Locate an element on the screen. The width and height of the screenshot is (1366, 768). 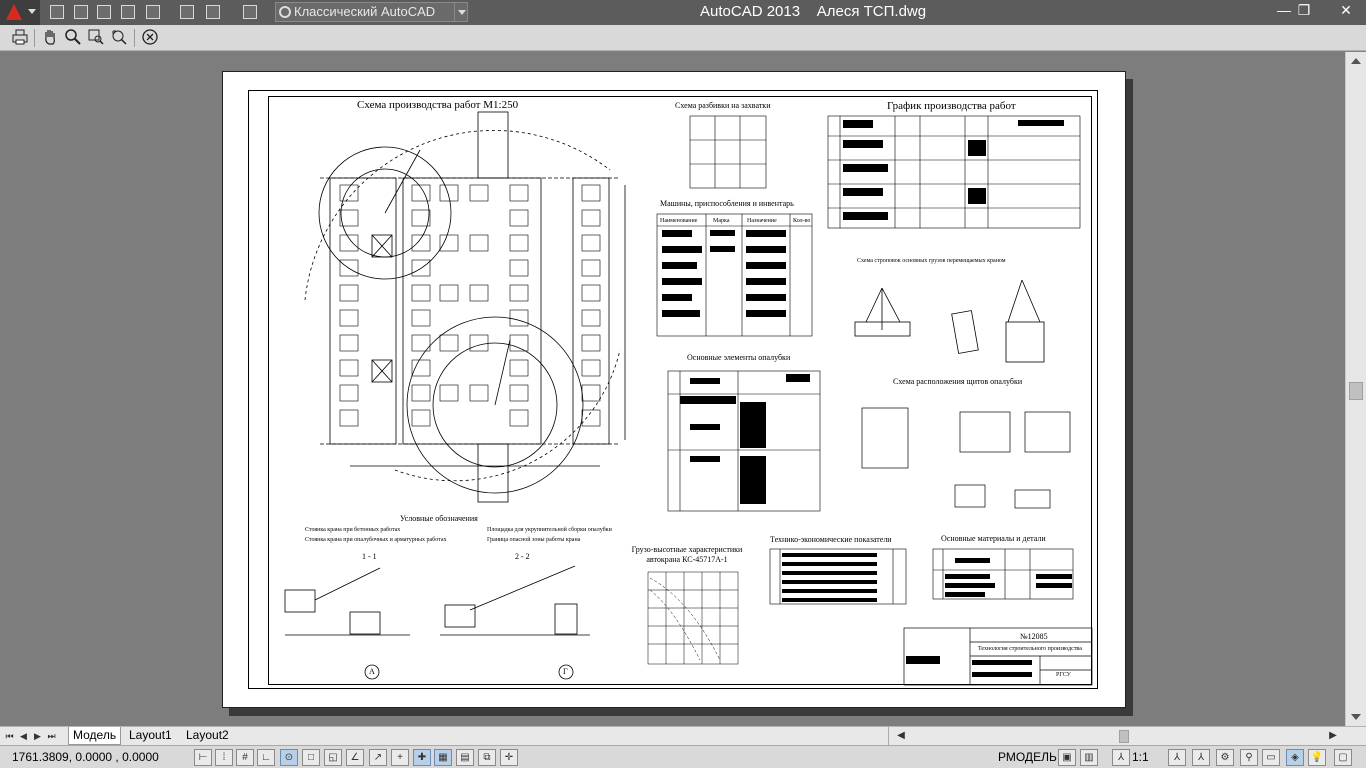
section-drawings is located at coordinates (437, 622).